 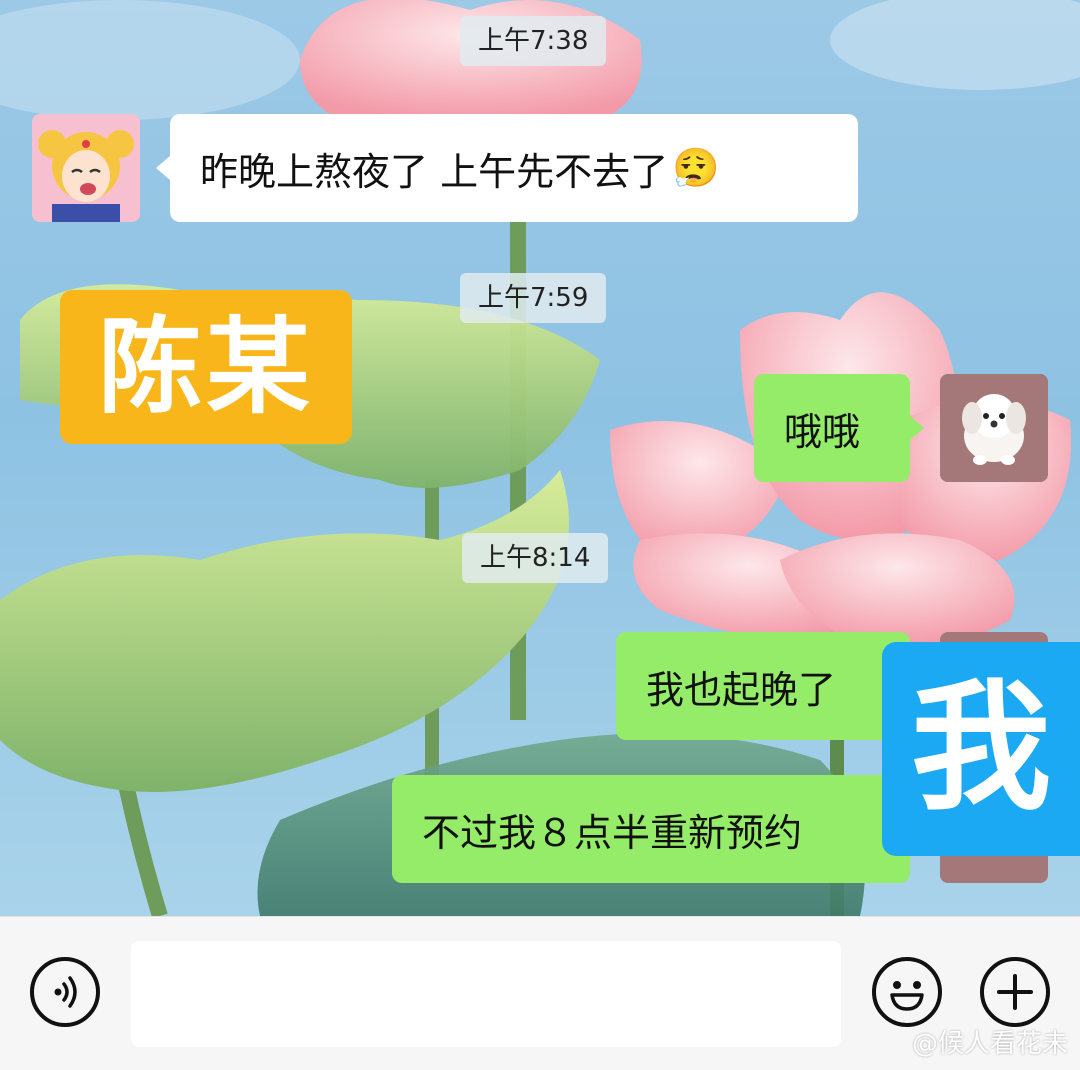 I want to click on message-text: 我也起晚了, so click(x=741, y=689).